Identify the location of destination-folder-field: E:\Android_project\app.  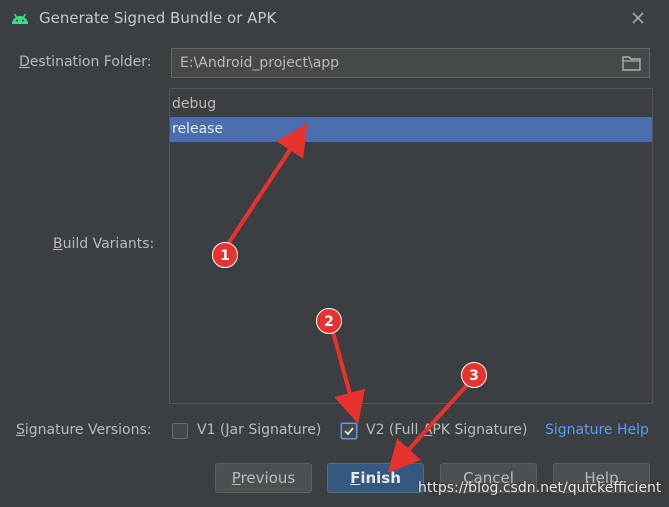
(410, 63).